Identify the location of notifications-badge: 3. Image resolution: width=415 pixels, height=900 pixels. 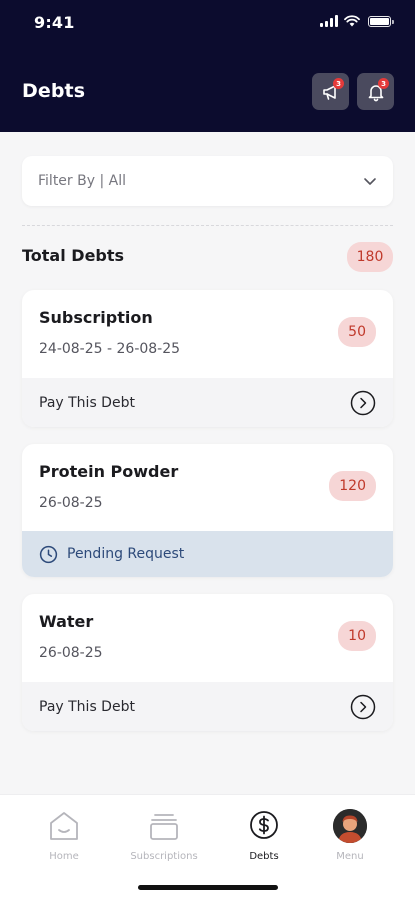
(383, 83).